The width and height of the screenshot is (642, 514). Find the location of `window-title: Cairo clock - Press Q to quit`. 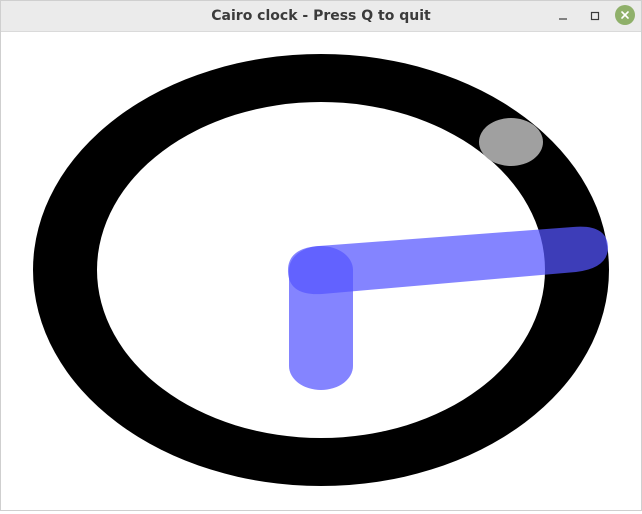

window-title: Cairo clock - Press Q to quit is located at coordinates (321, 16).